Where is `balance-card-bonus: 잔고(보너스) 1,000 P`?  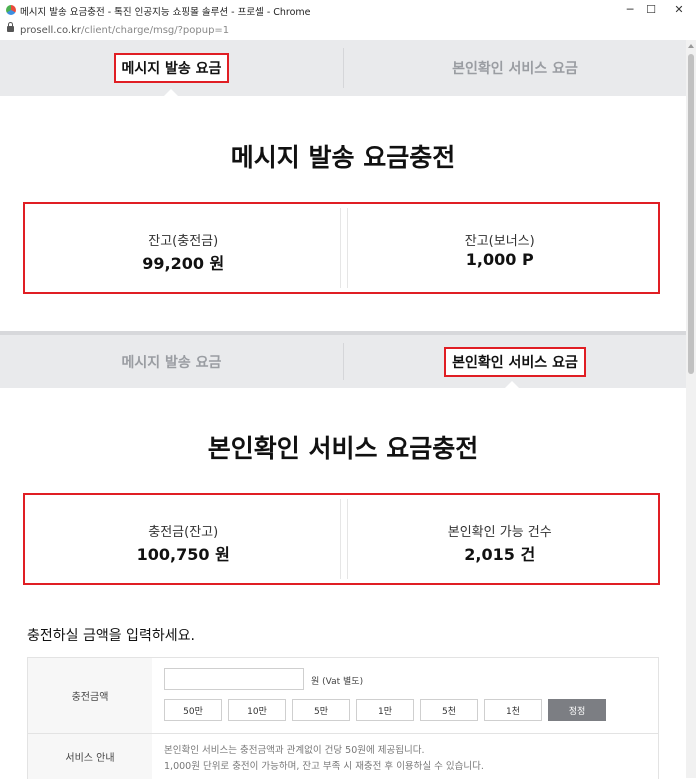
balance-card-bonus: 잔고(보너스) 1,000 P is located at coordinates (500, 248).